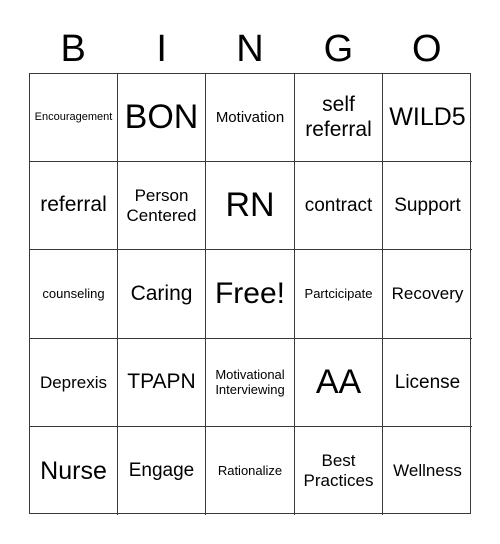 The width and height of the screenshot is (500, 544). Describe the element at coordinates (74, 294) in the screenshot. I see `bingo-cell: counseling` at that location.